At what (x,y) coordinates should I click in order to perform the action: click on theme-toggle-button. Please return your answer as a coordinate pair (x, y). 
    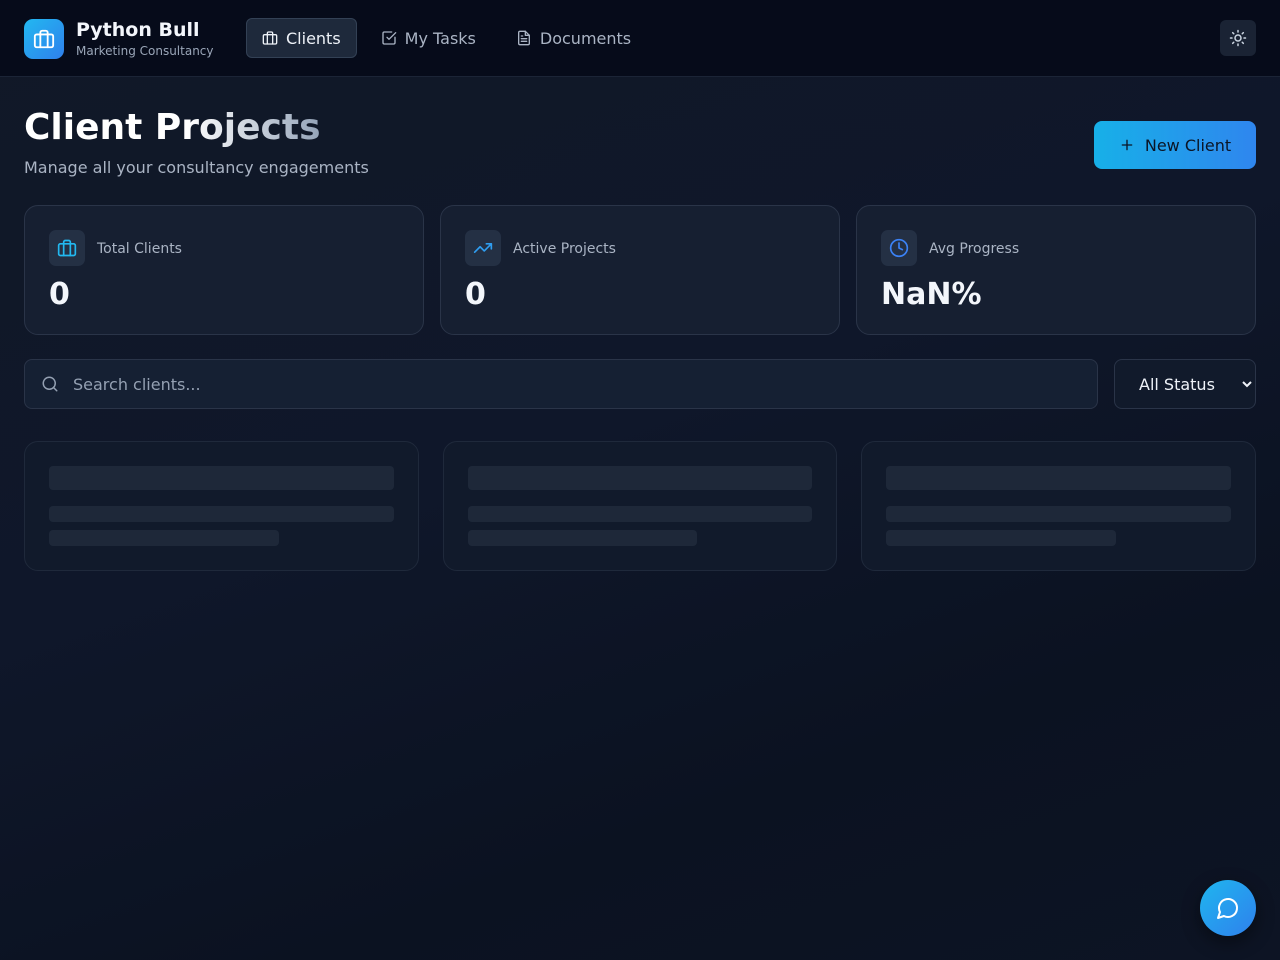
    Looking at the image, I should click on (1238, 38).